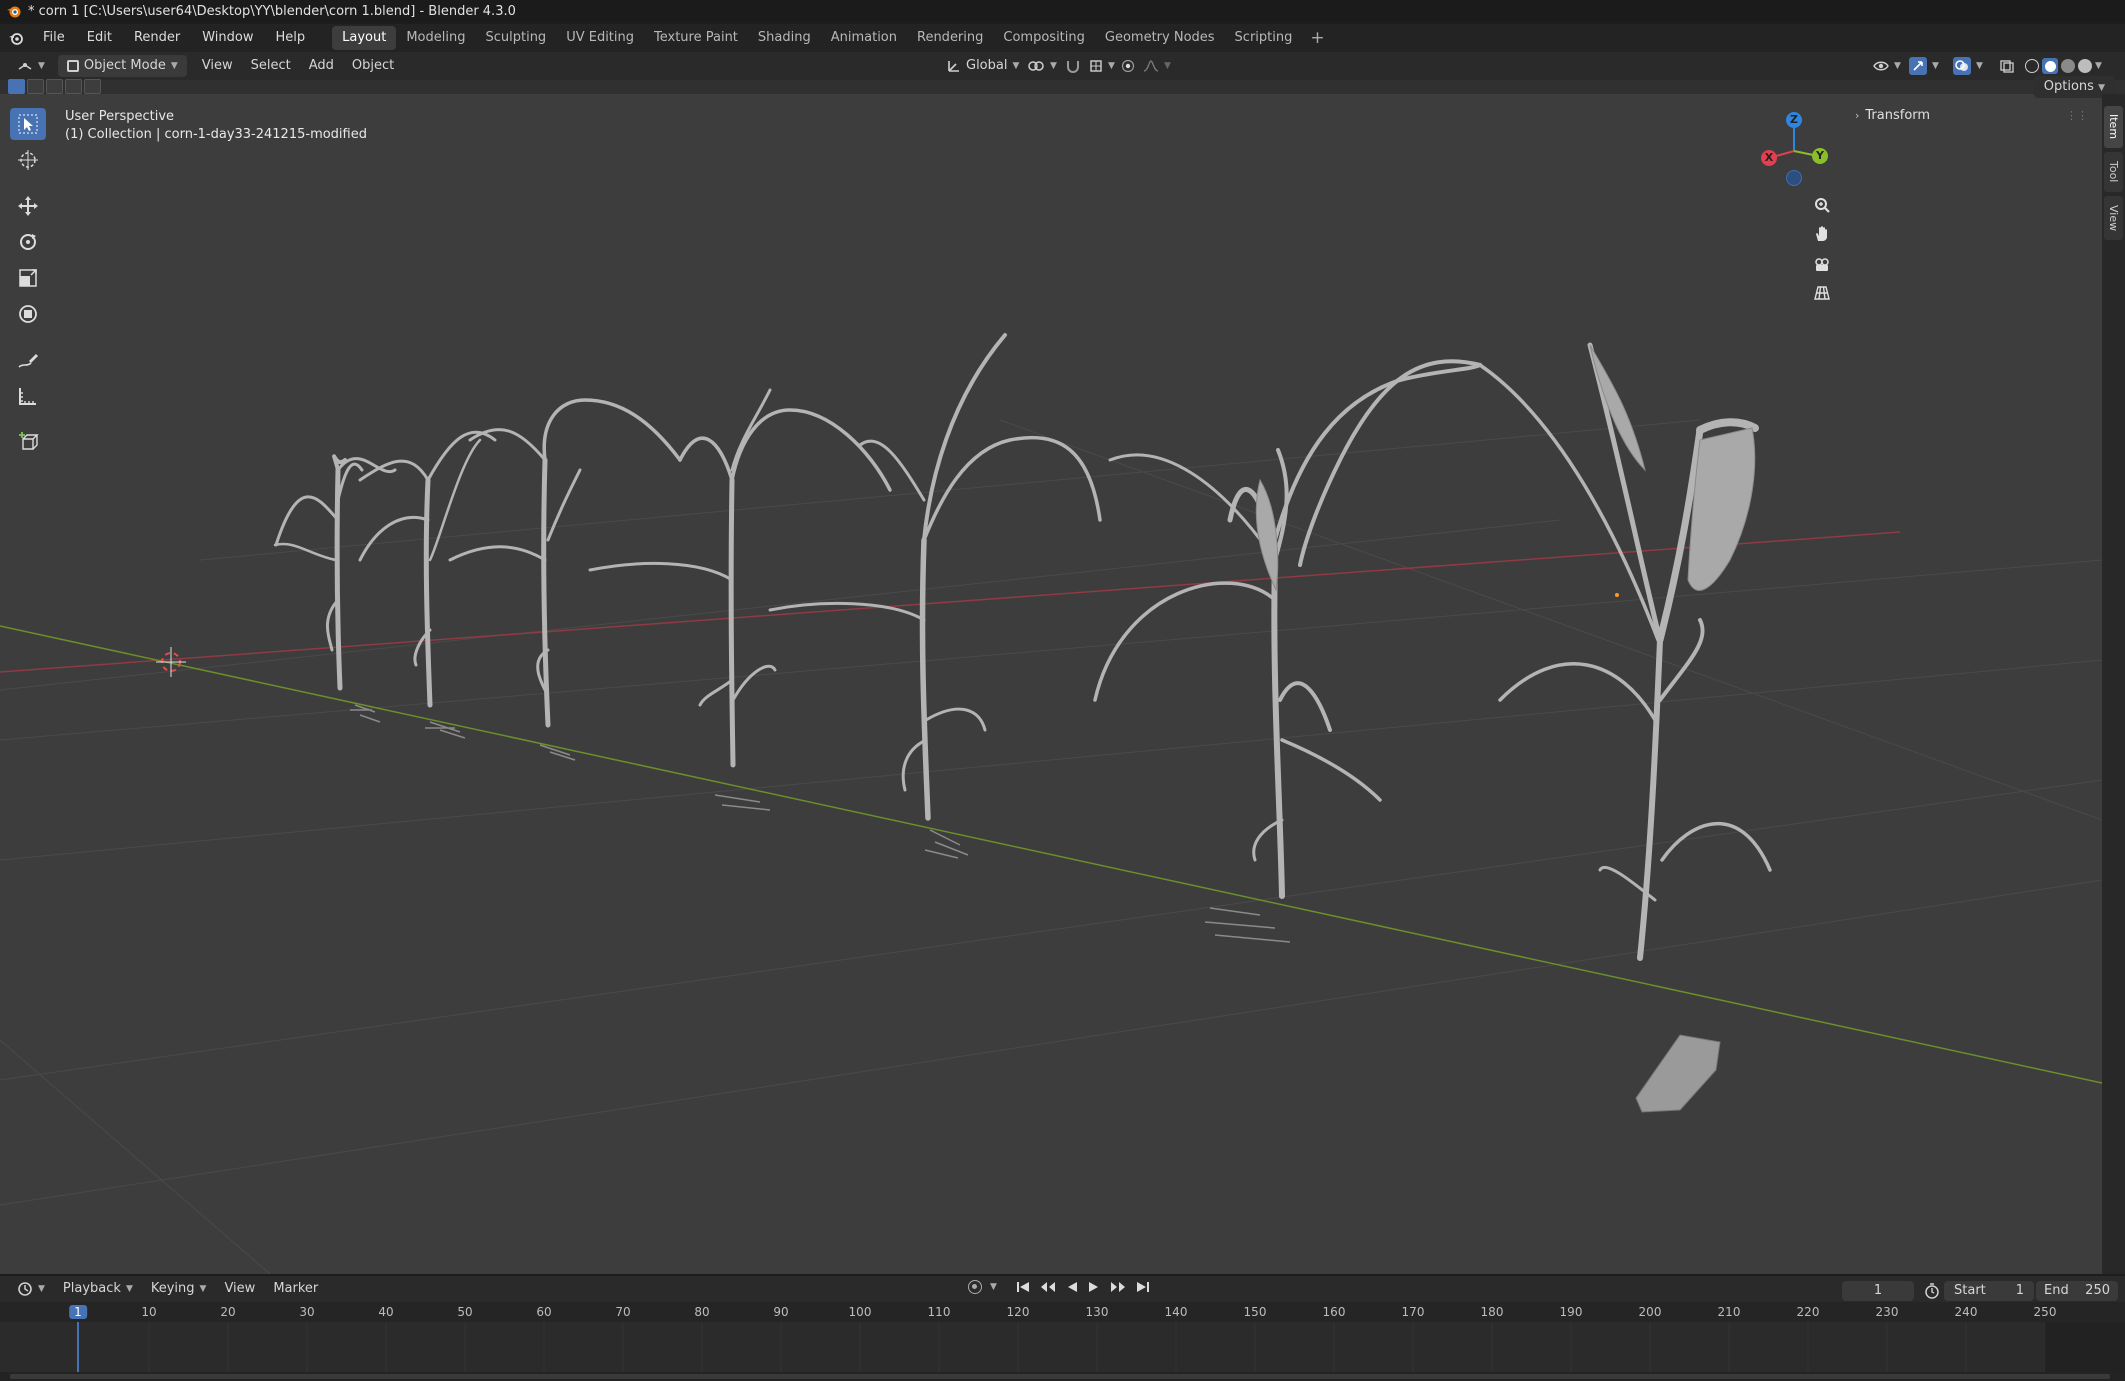  What do you see at coordinates (16, 38) in the screenshot?
I see `blender-menu-icon` at bounding box center [16, 38].